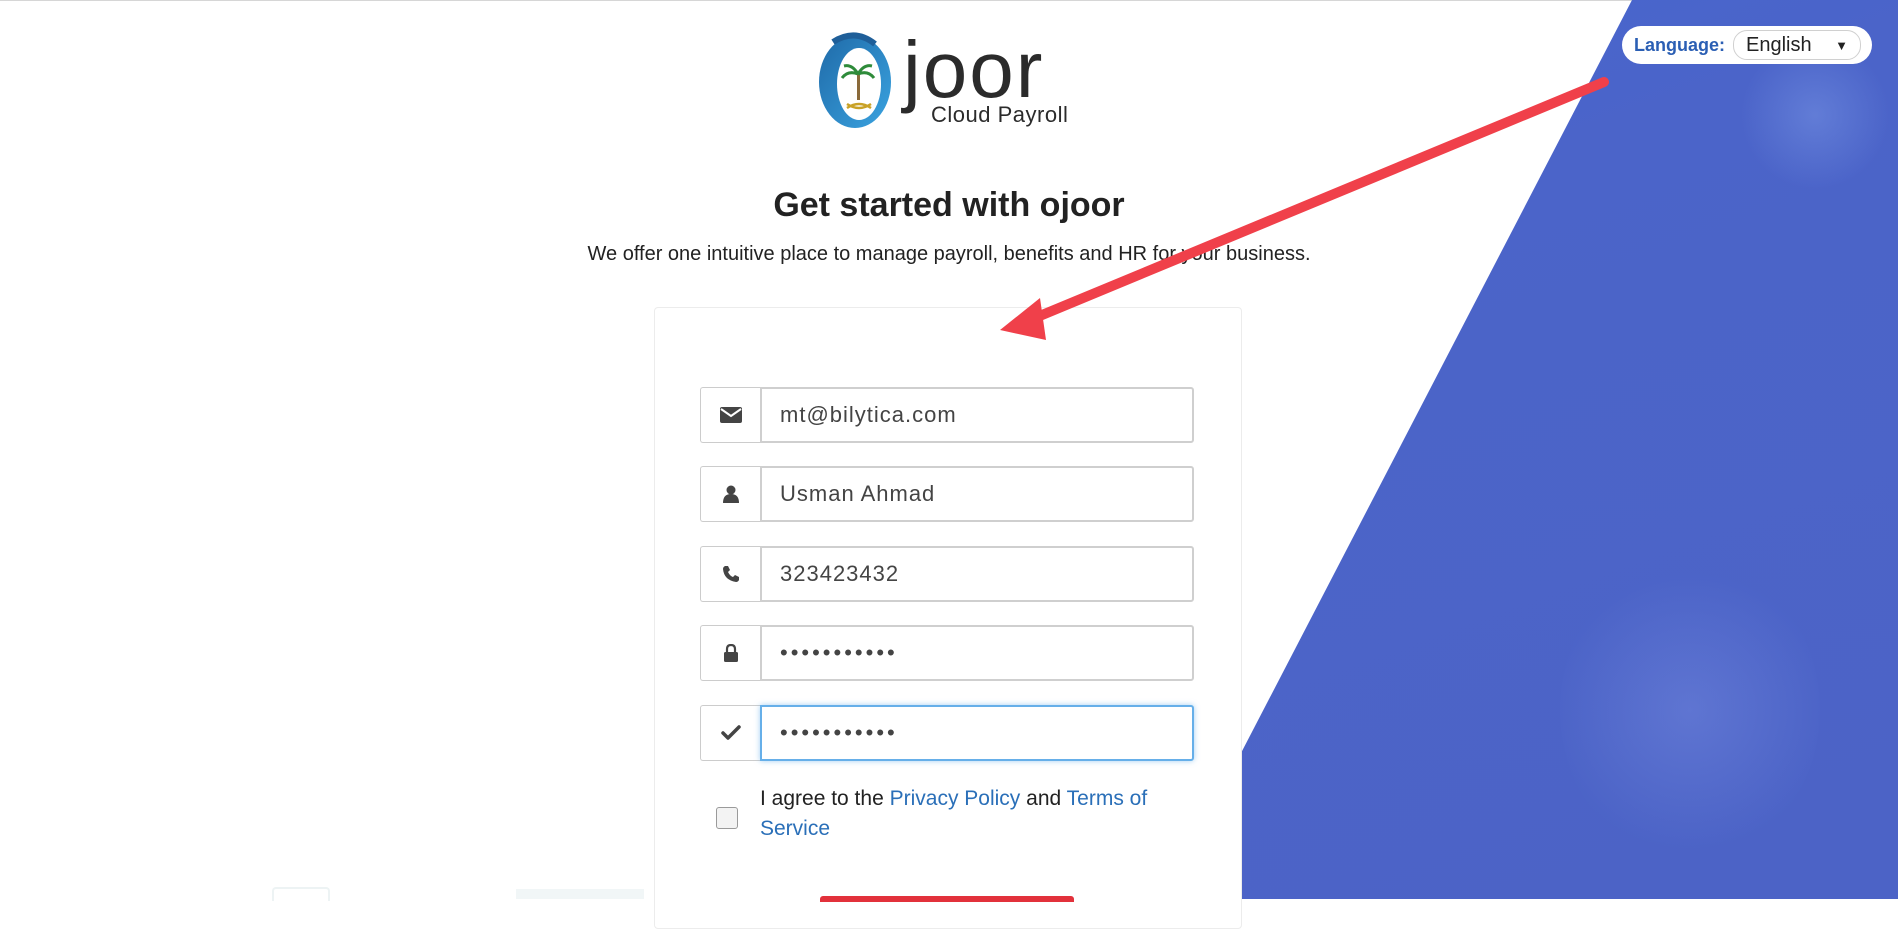 This screenshot has width=1898, height=929. I want to click on confirm-password-input: •••••••••••, so click(977, 733).